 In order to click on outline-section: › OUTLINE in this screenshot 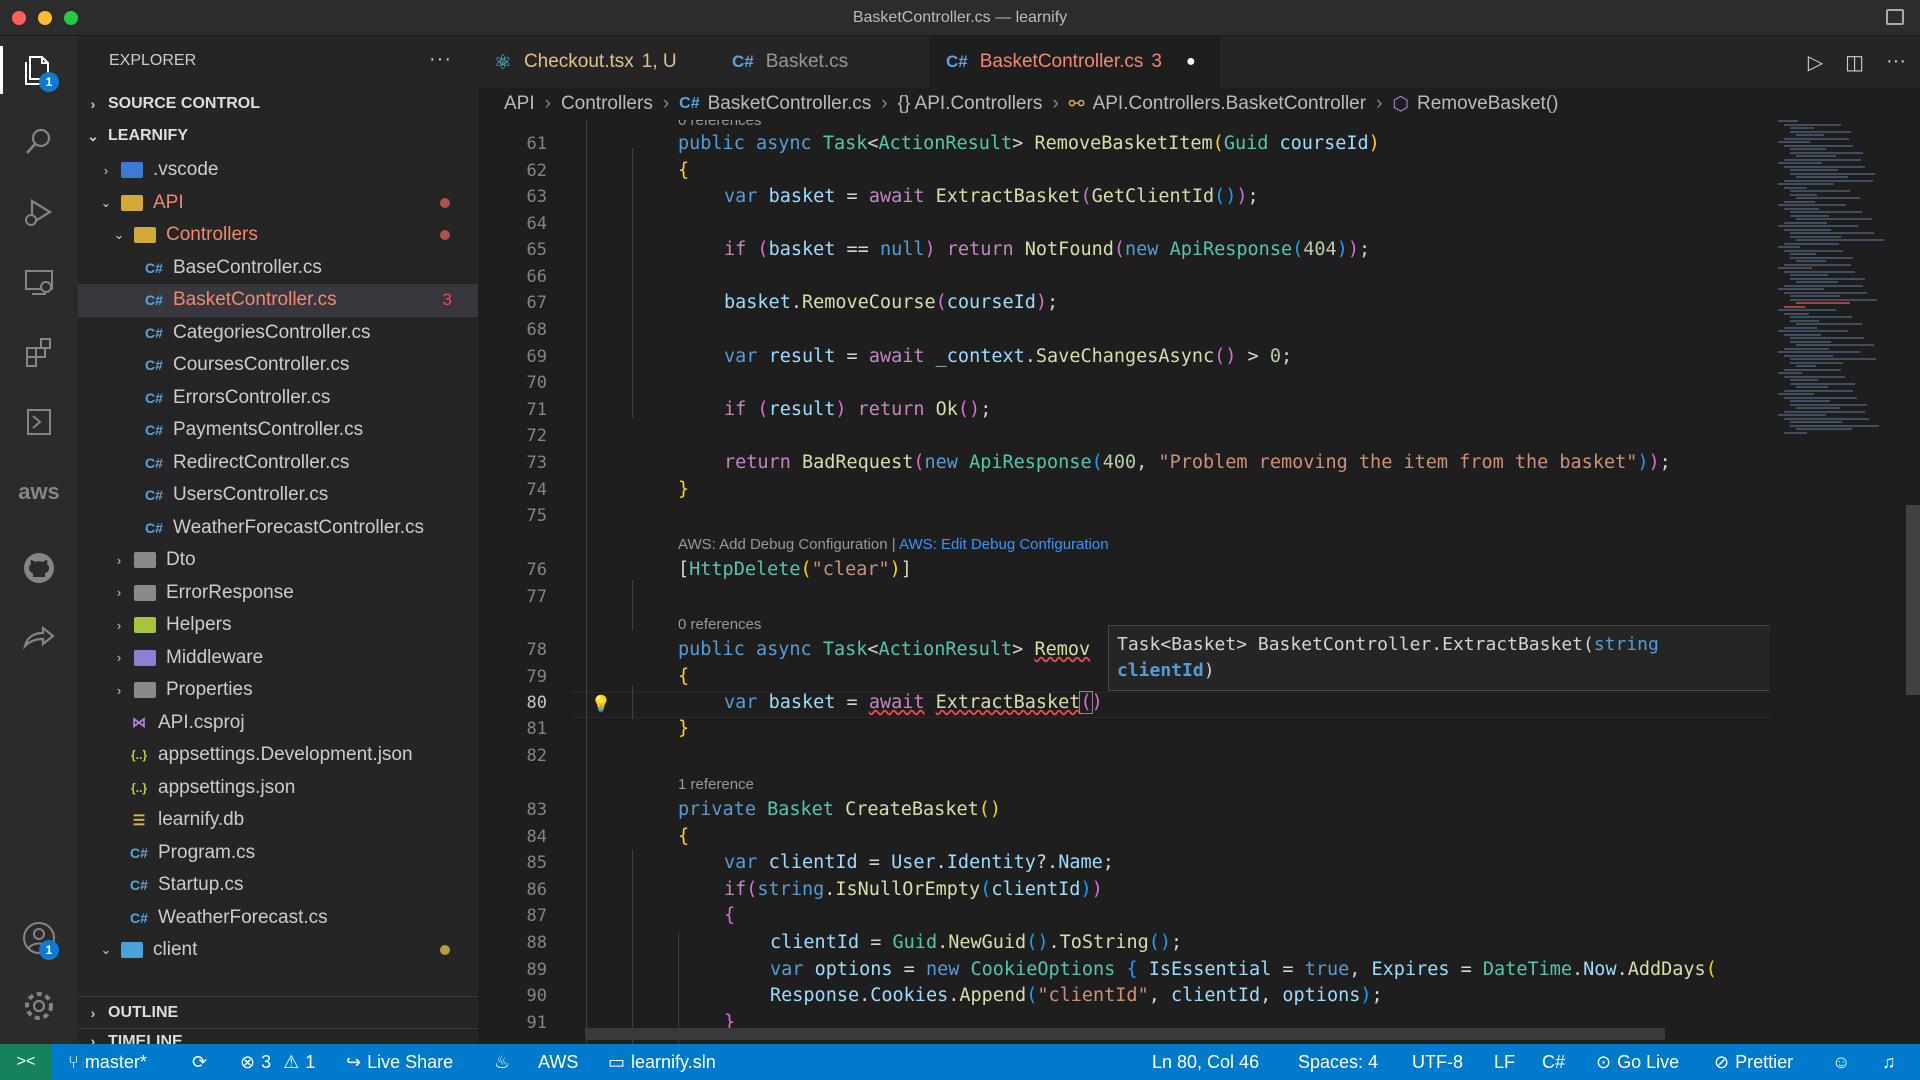, I will do `click(278, 1012)`.